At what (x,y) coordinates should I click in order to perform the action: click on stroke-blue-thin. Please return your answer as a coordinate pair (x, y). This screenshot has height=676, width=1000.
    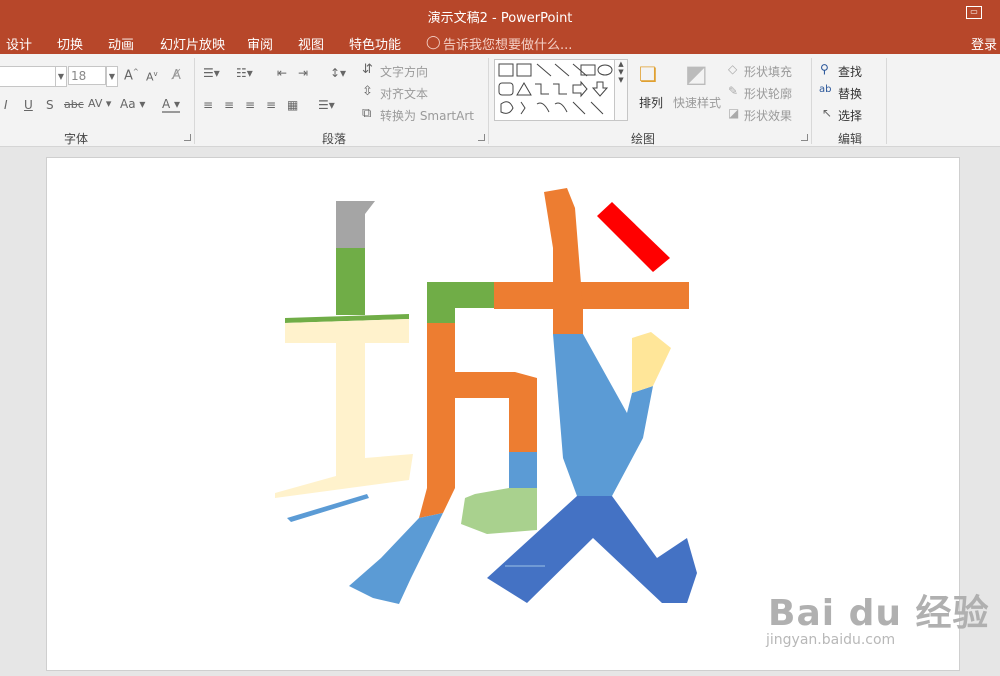
    Looking at the image, I should click on (328, 508).